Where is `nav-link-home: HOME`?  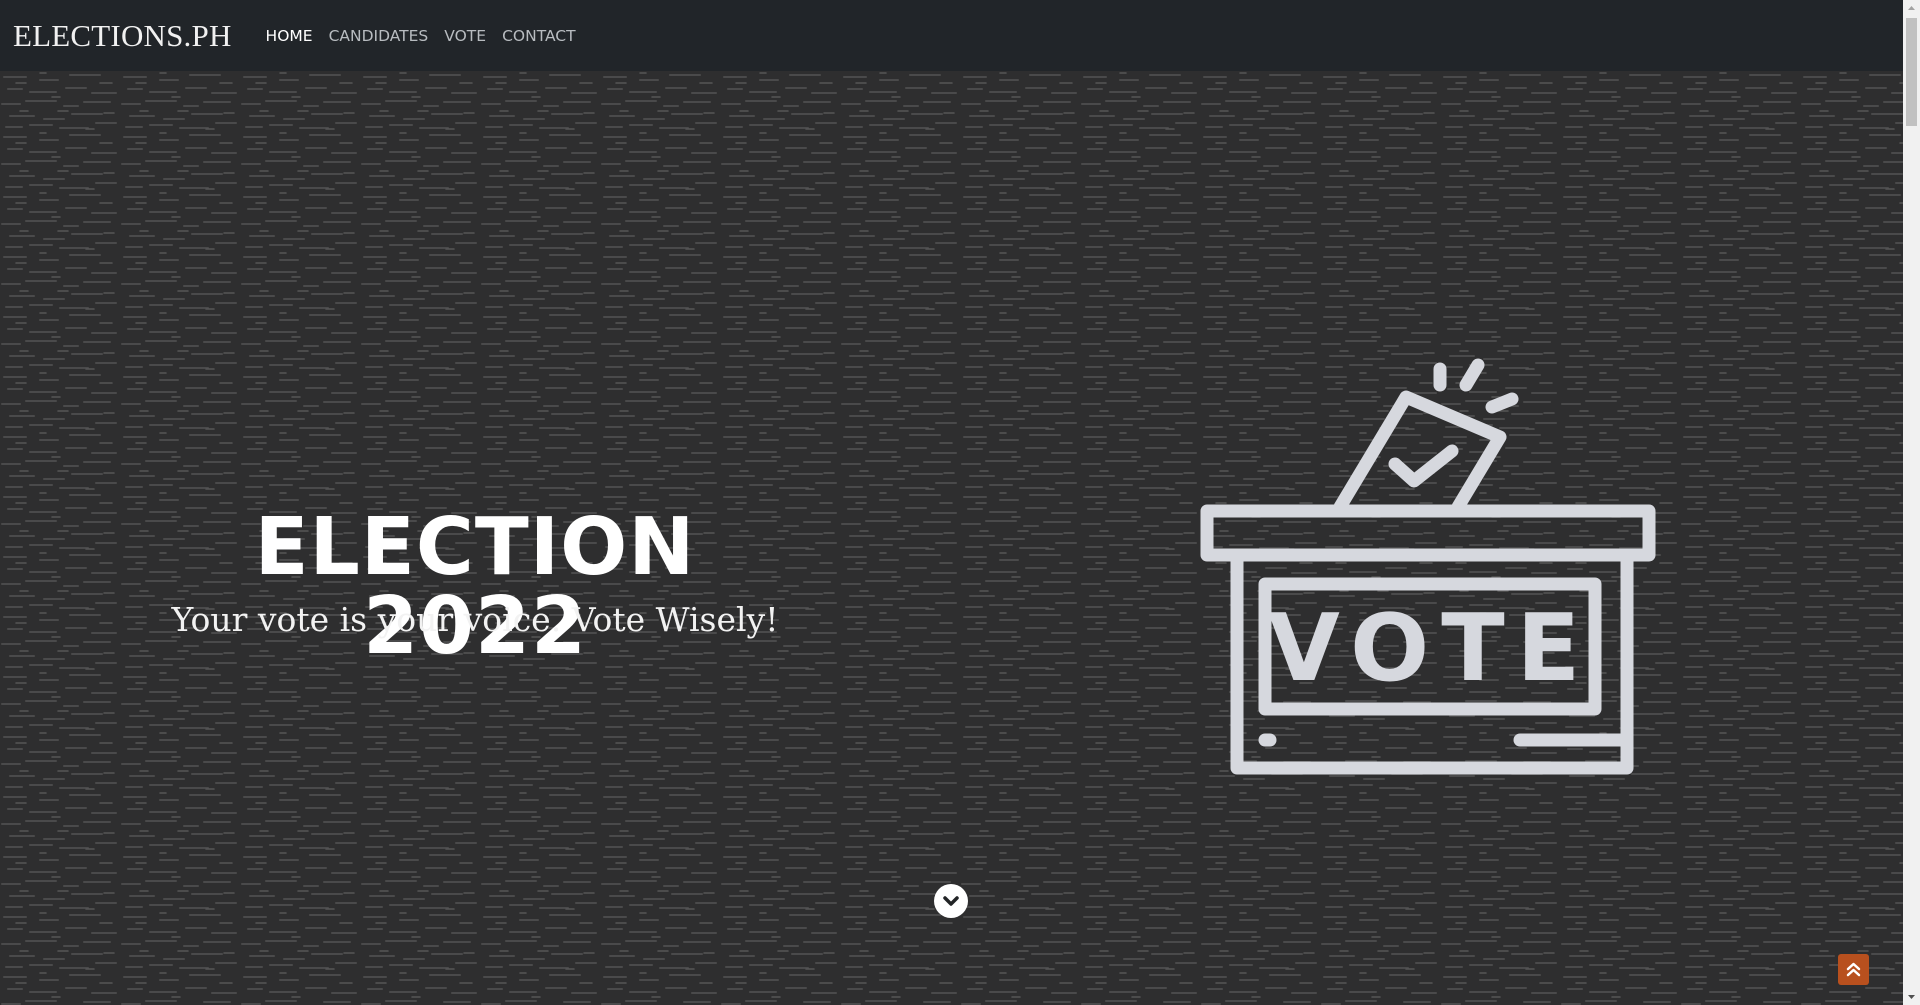
nav-link-home: HOME is located at coordinates (289, 36).